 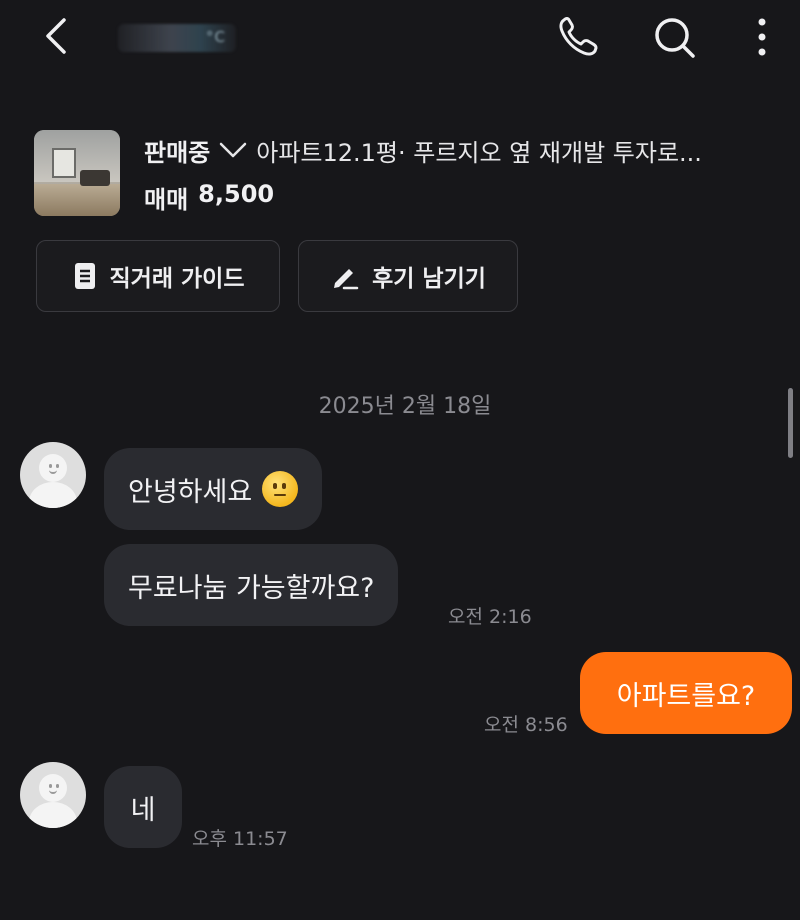 What do you see at coordinates (177, 38) in the screenshot?
I see `chat-partner-name: °C` at bounding box center [177, 38].